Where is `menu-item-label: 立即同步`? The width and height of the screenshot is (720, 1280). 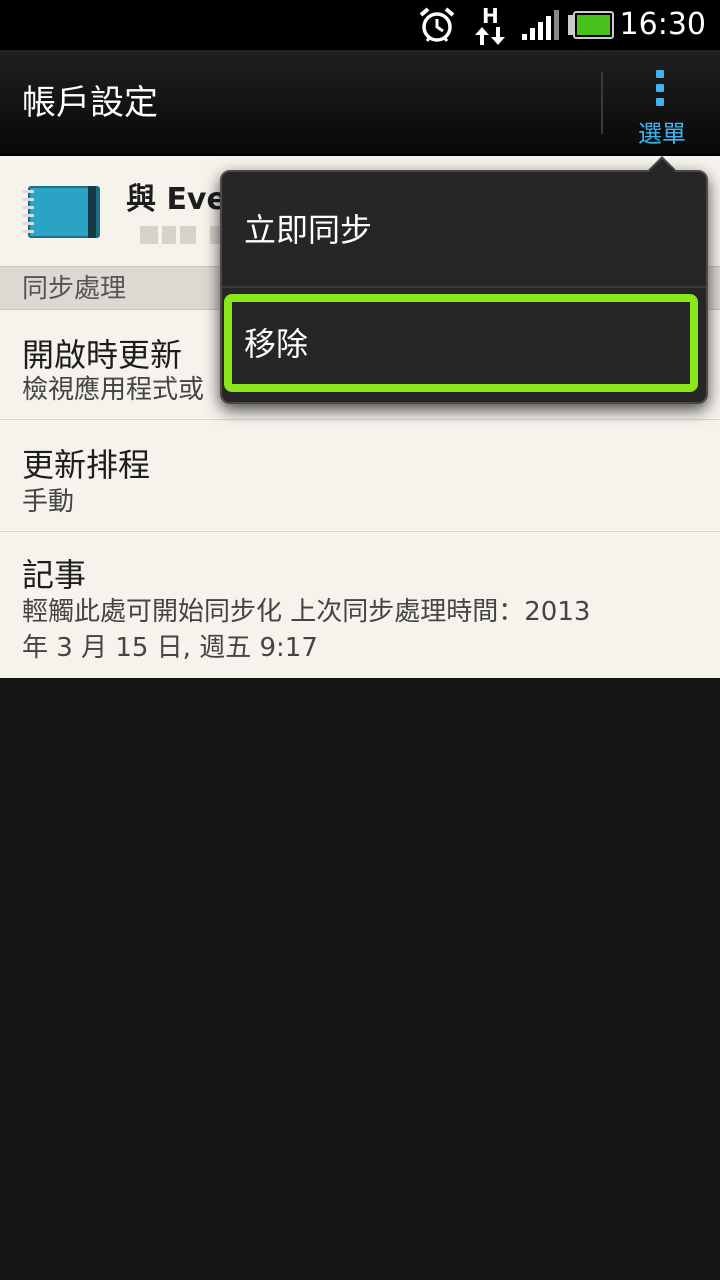 menu-item-label: 立即同步 is located at coordinates (308, 230).